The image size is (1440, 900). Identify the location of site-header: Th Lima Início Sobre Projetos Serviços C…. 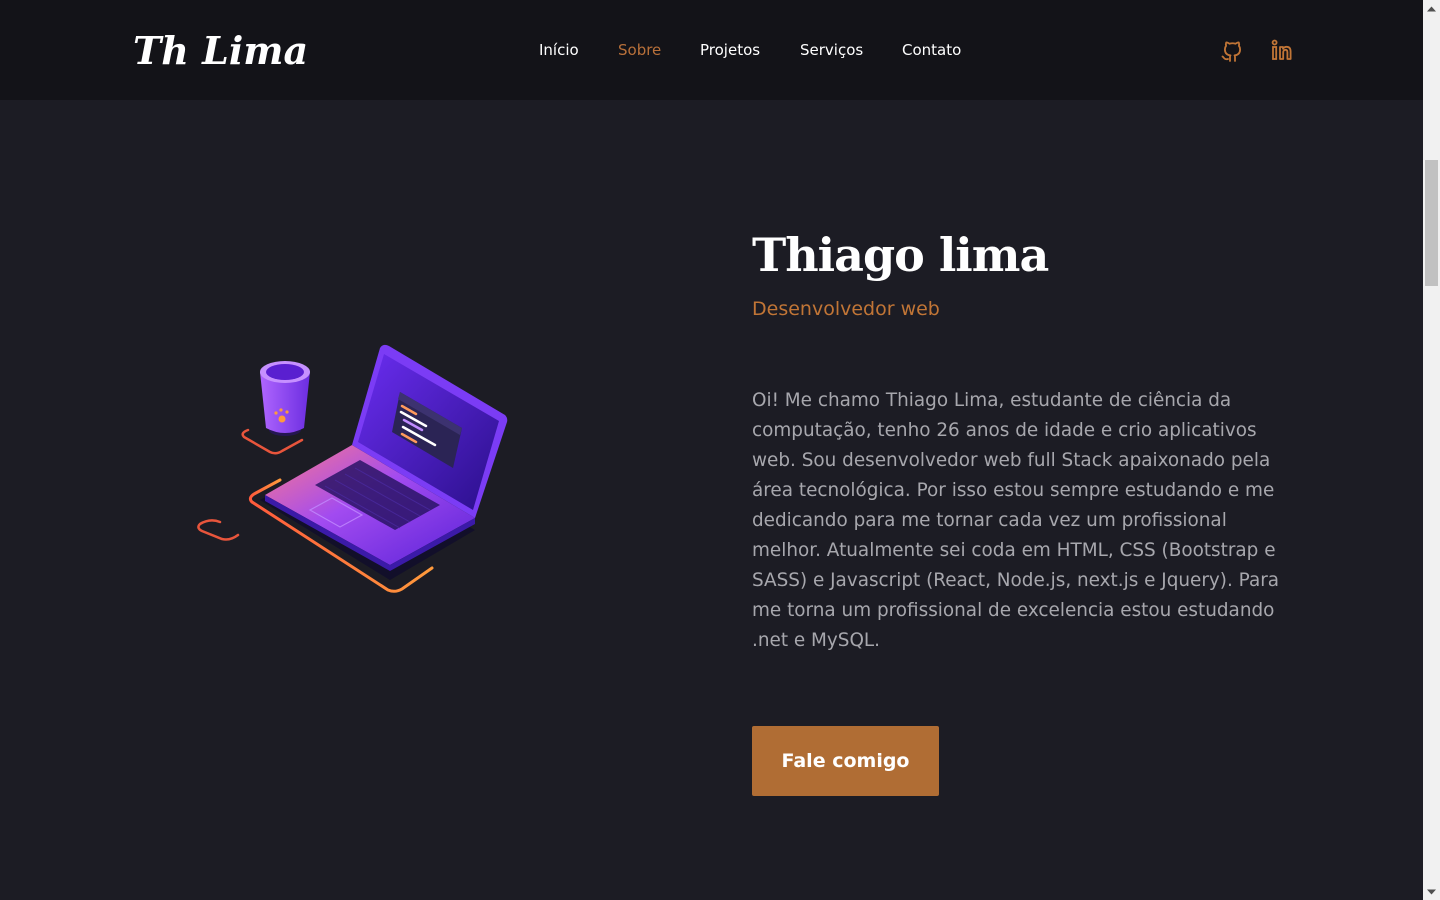
(711, 50).